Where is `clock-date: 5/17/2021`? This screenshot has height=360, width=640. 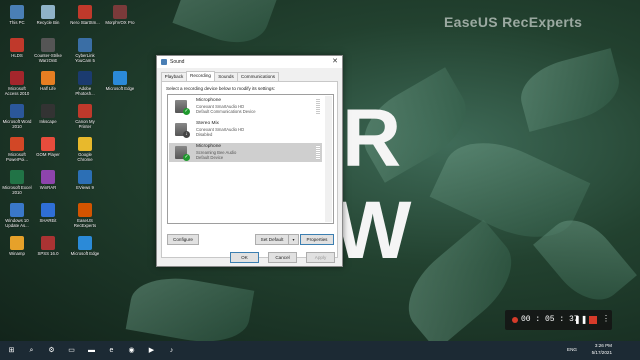
clock-date: 5/17/2021 is located at coordinates (592, 352).